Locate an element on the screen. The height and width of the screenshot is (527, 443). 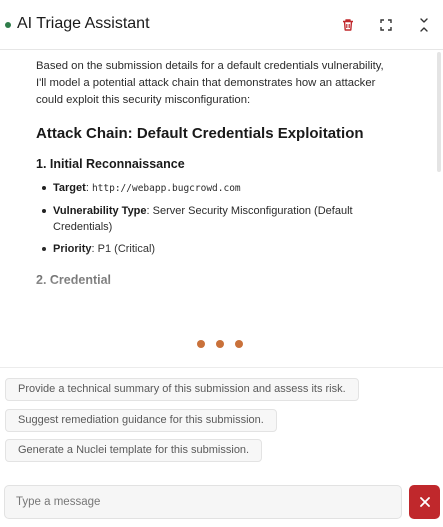
stop-button is located at coordinates (424, 502).